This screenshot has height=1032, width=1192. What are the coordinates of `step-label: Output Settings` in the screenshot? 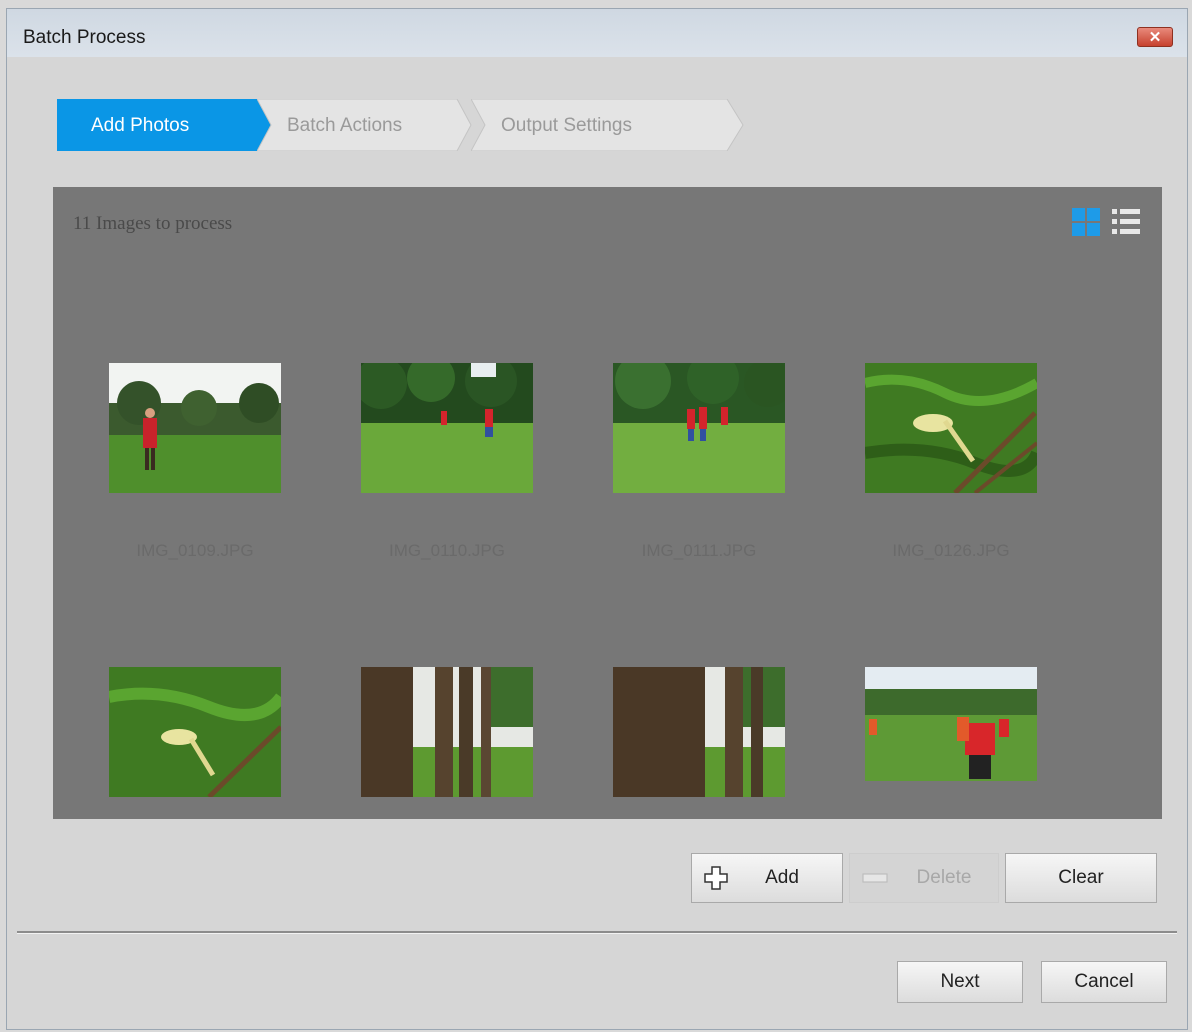 It's located at (566, 125).